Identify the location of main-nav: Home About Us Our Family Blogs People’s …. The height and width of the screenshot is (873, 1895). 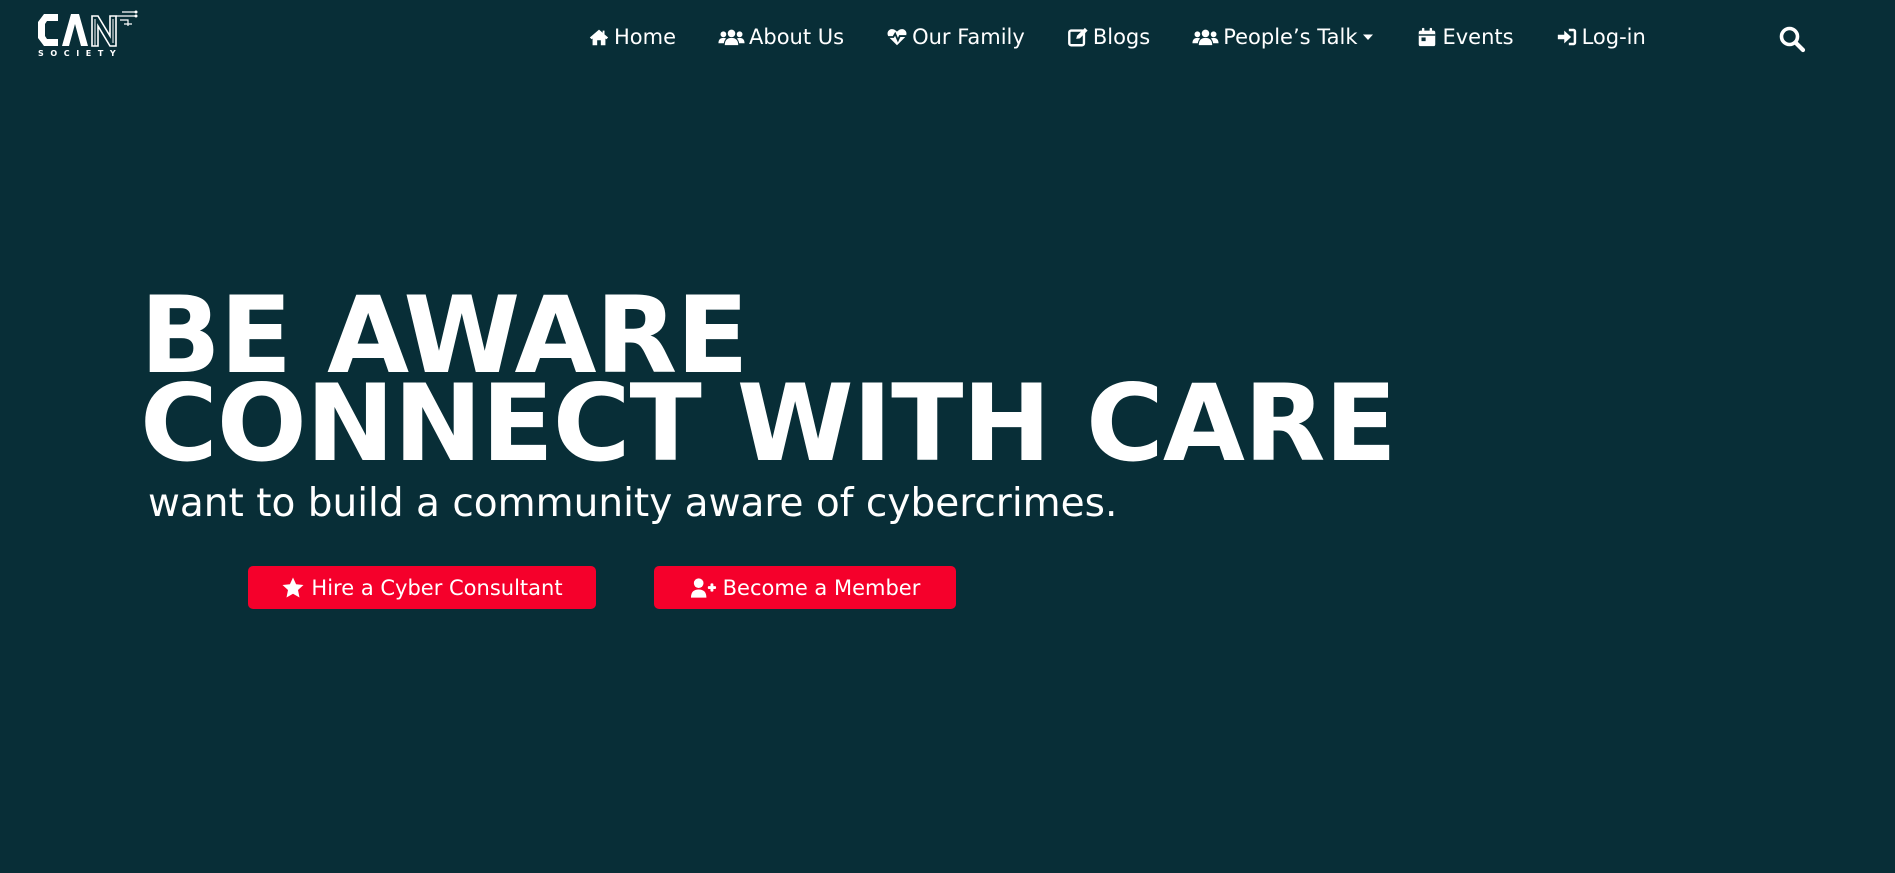
(1117, 37).